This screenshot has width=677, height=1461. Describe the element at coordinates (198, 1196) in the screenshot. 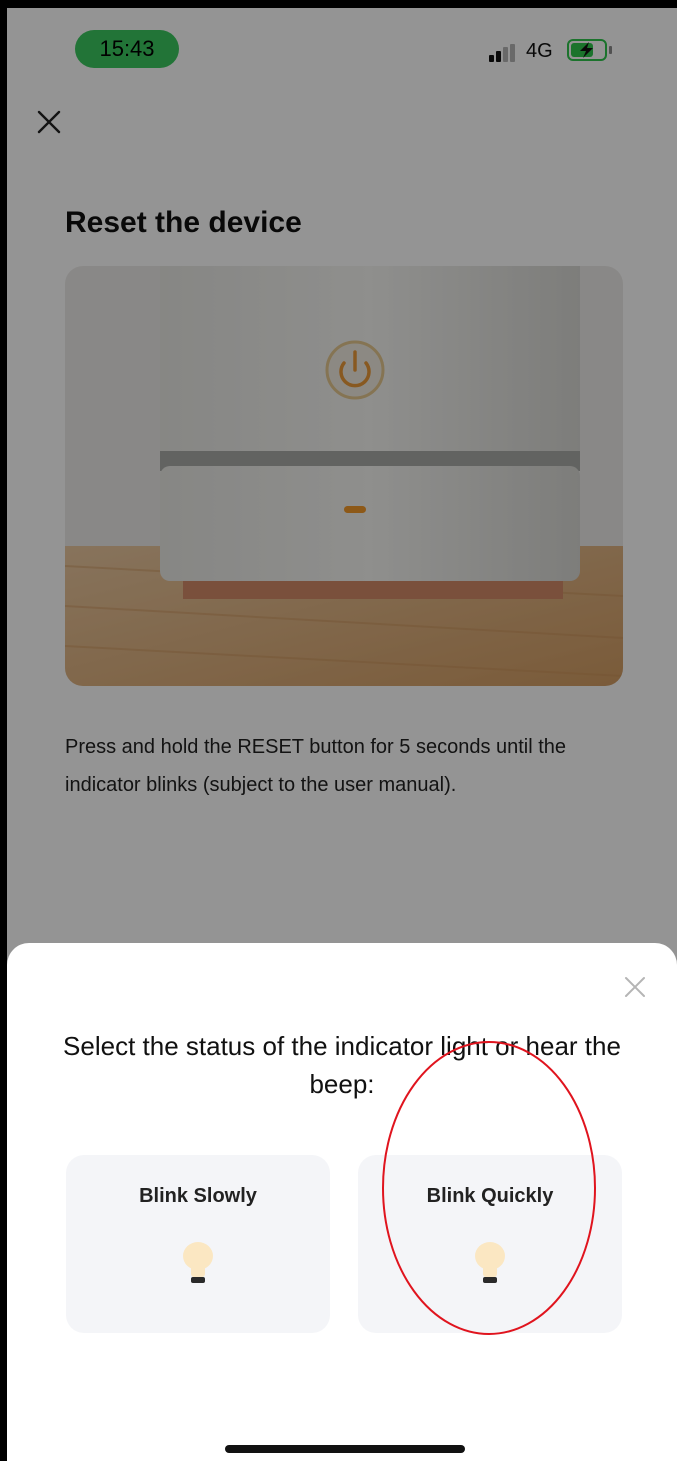

I see `option-label: Blink Slowly` at that location.